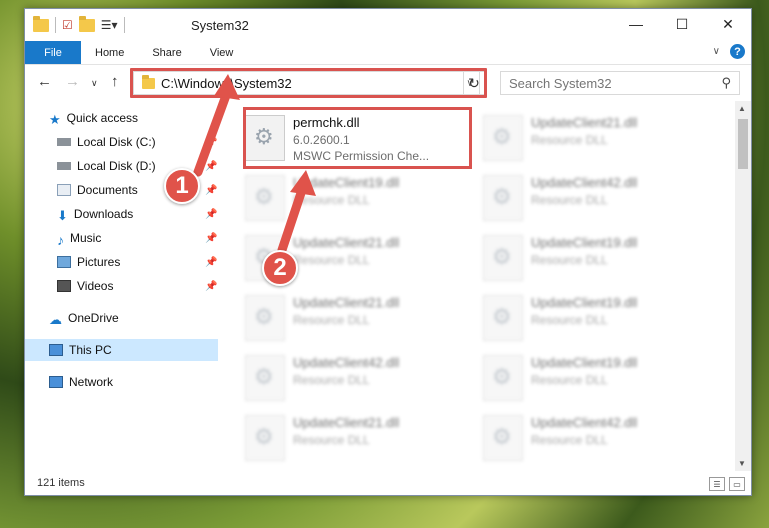 The width and height of the screenshot is (769, 528). What do you see at coordinates (166, 52) in the screenshot?
I see `tab-share: Share` at bounding box center [166, 52].